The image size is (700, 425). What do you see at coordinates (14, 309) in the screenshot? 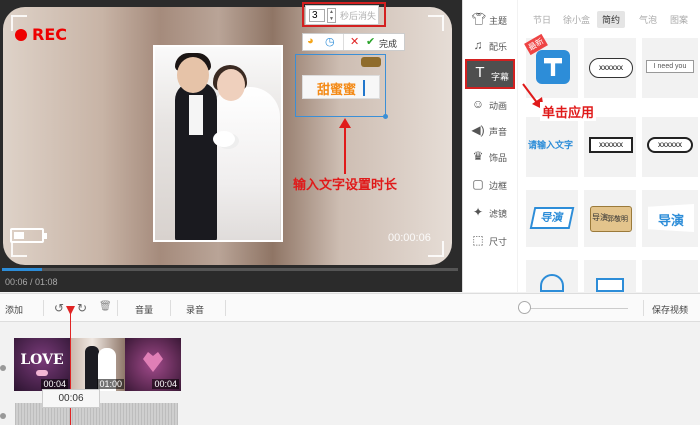
I see `add-button: 添加` at bounding box center [14, 309].